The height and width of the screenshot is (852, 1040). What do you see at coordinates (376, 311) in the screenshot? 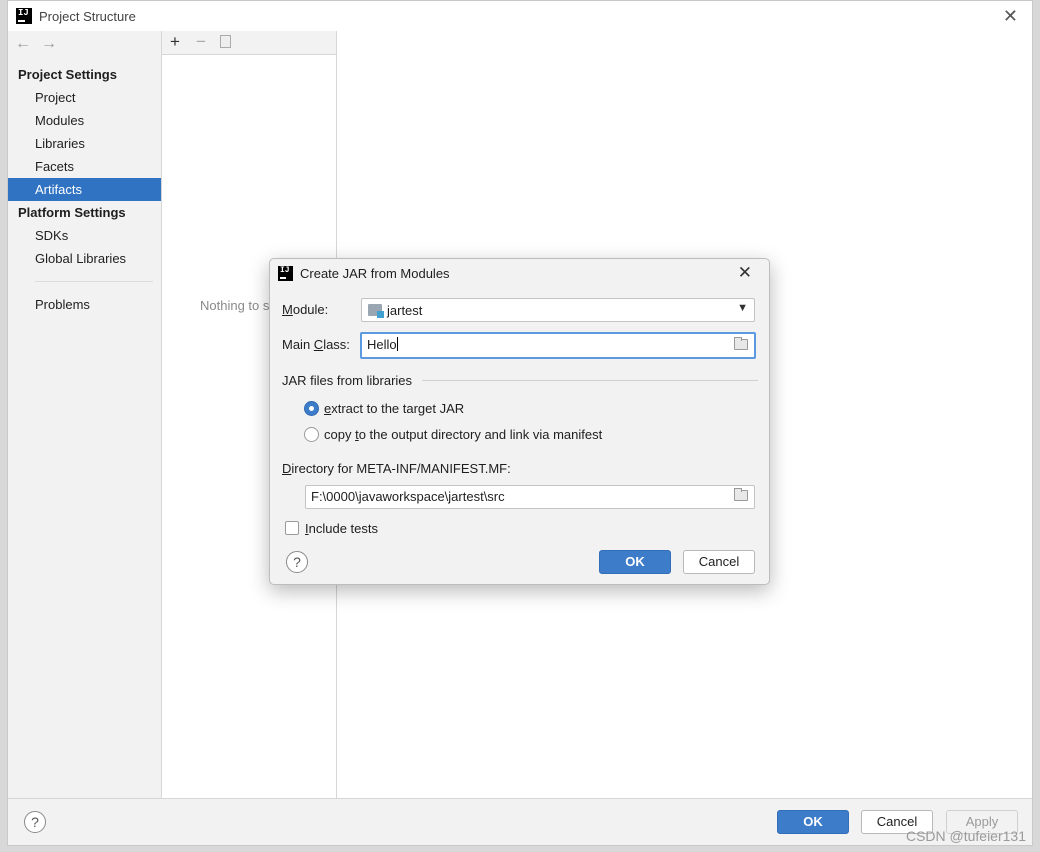
I see `module-folder-icon` at bounding box center [376, 311].